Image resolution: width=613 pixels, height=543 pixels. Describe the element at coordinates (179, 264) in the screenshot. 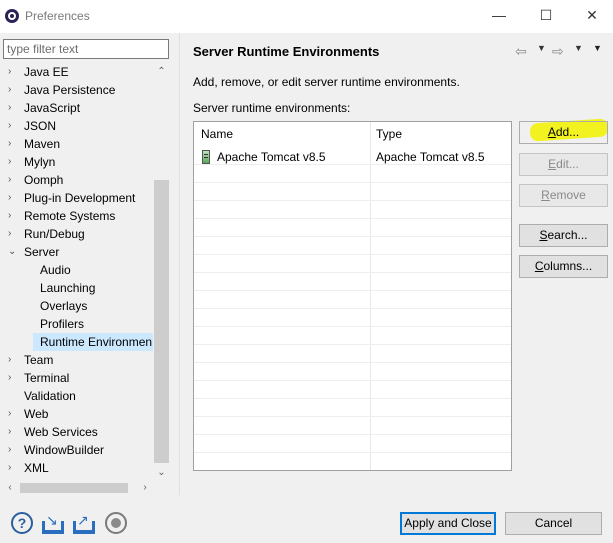

I see `pane-divider` at that location.